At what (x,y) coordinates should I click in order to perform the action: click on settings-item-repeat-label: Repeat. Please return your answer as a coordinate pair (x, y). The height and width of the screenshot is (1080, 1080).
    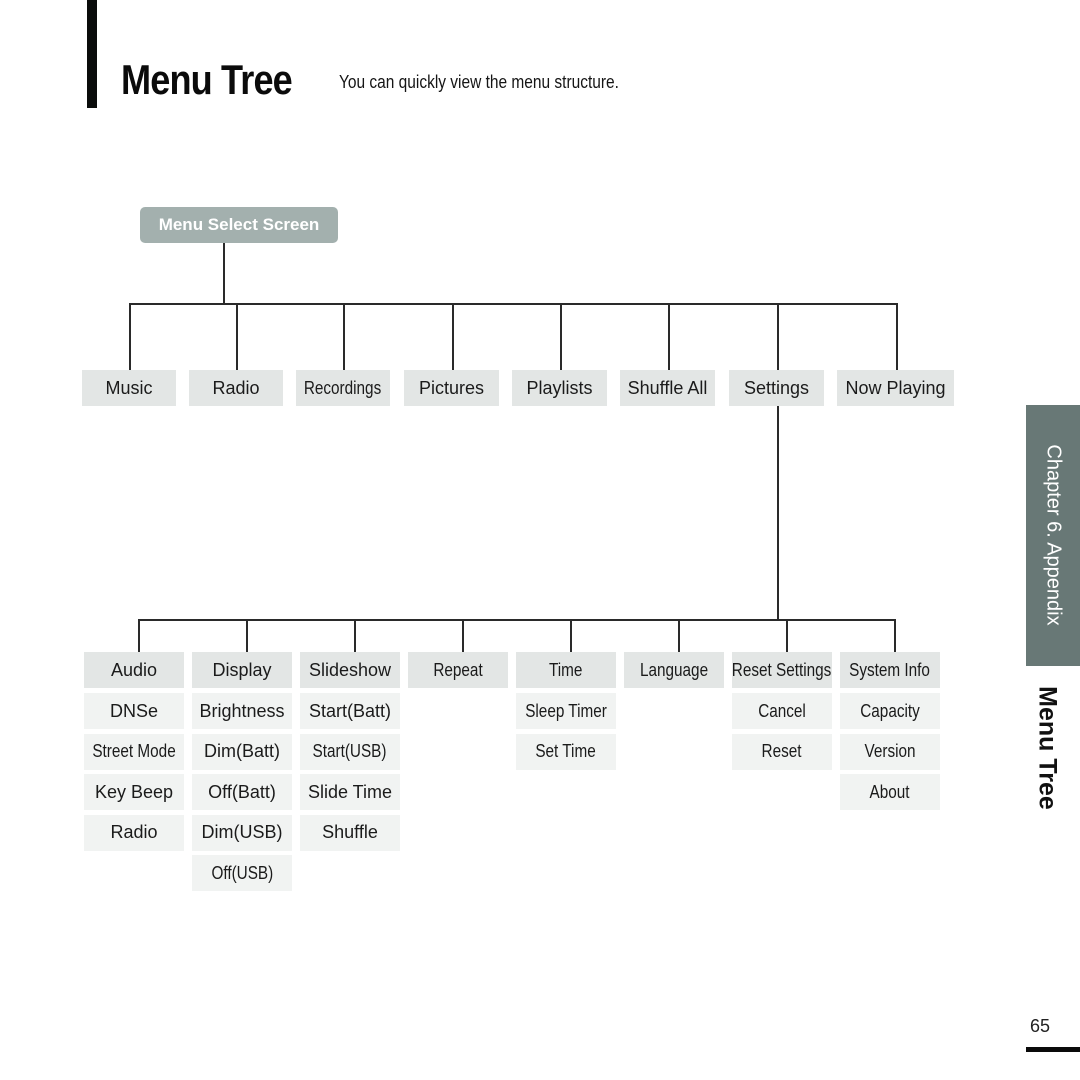
    Looking at the image, I should click on (458, 669).